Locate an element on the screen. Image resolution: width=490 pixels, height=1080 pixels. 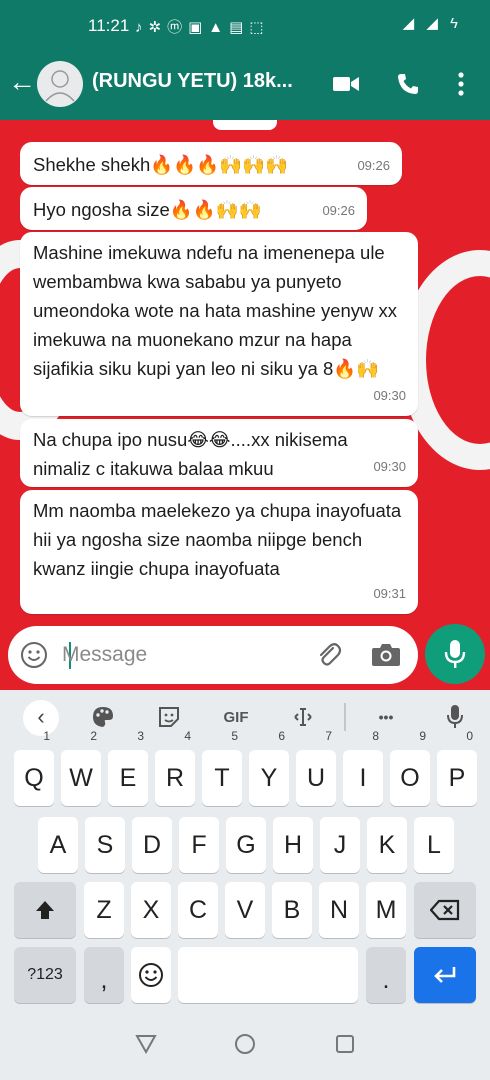
comma-key: , is located at coordinates (104, 975).